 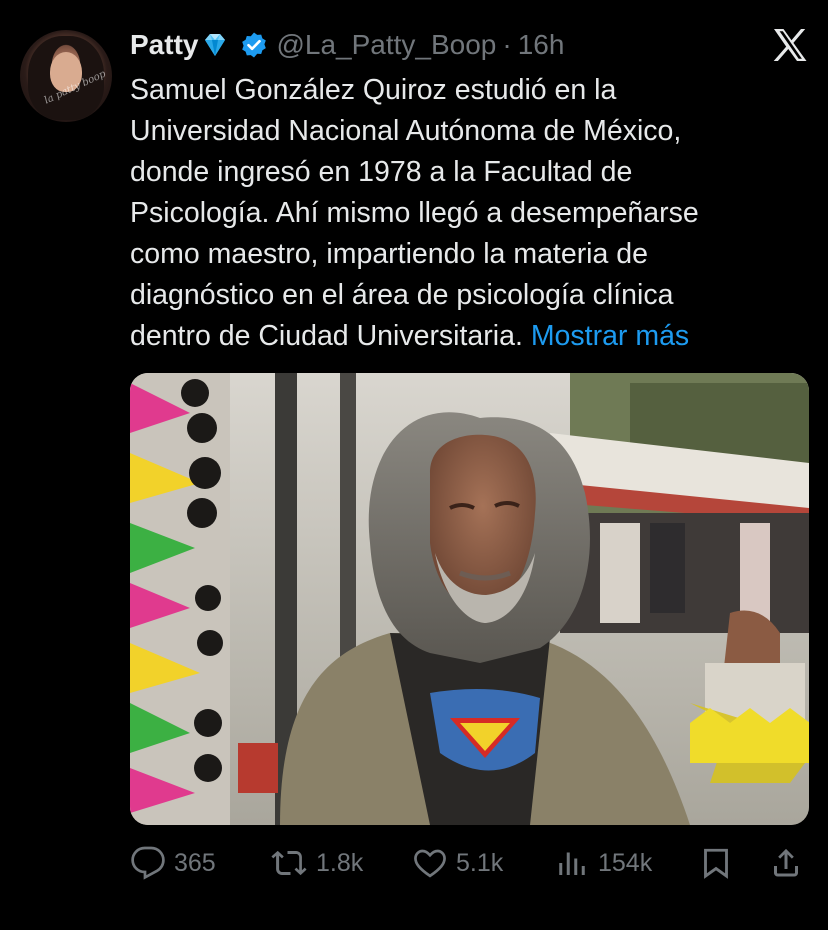 What do you see at coordinates (389, 254) in the screenshot?
I see `tweet-text-line: como maestro, impartiendo la materia de` at bounding box center [389, 254].